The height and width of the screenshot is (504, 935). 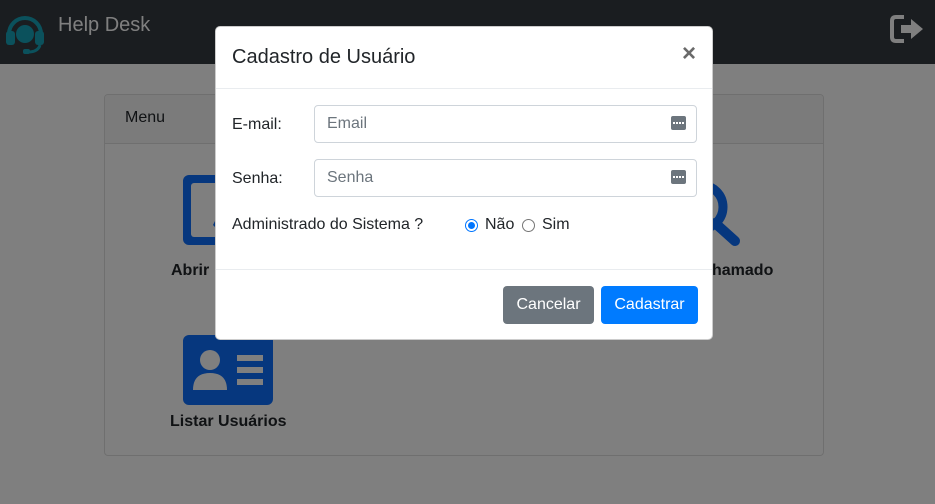 I want to click on close-icon: ×, so click(x=689, y=54).